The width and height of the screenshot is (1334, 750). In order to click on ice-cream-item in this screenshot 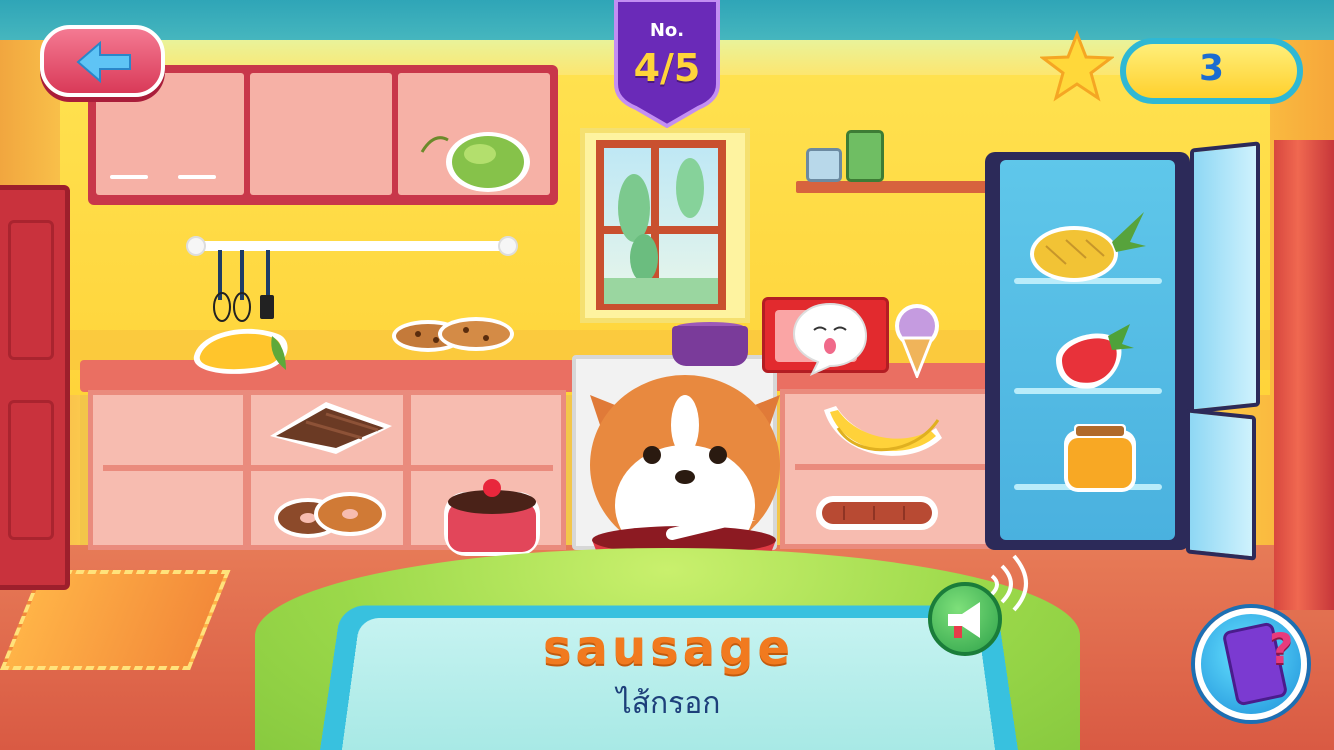, I will do `click(917, 340)`.